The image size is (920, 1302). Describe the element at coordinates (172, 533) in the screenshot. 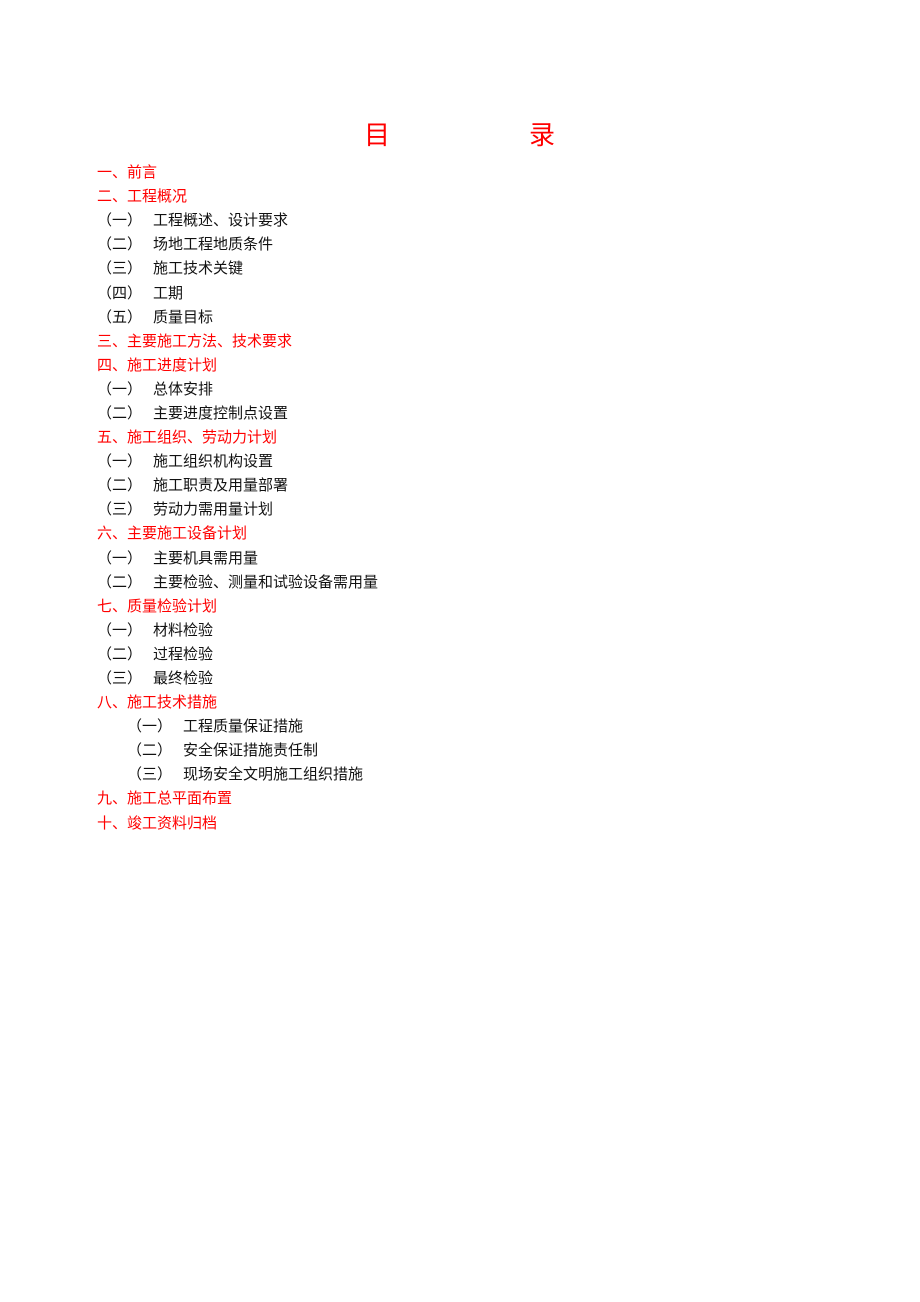

I see `toc-entry-text: 六、主要施工设备计划` at that location.